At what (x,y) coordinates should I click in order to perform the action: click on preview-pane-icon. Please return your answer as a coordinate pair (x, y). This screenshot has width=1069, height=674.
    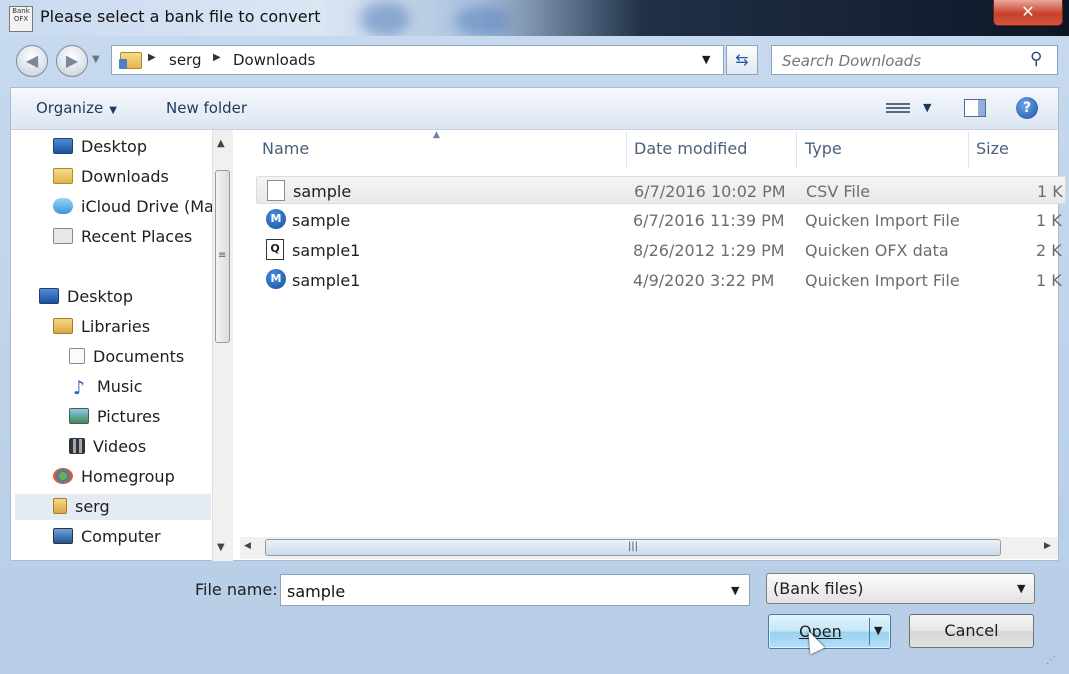
    Looking at the image, I should click on (975, 108).